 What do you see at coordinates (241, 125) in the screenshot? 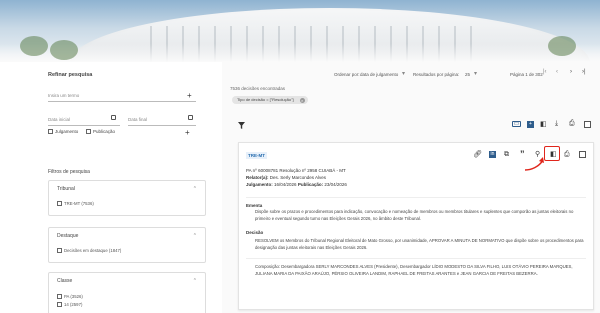
I see `filter-icon` at bounding box center [241, 125].